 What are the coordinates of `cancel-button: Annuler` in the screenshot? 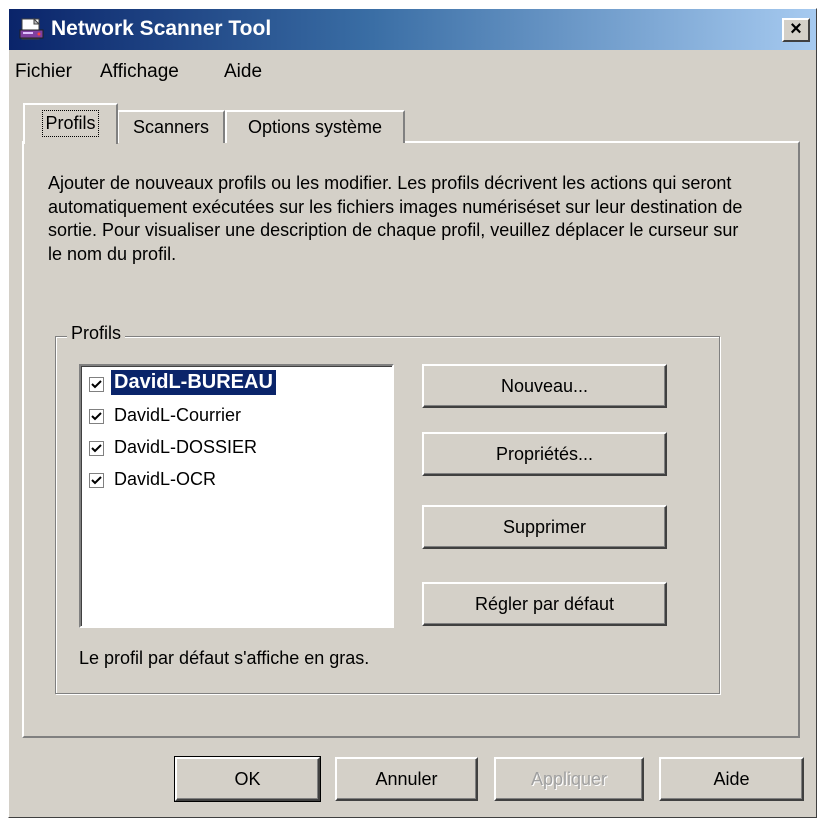 It's located at (406, 779).